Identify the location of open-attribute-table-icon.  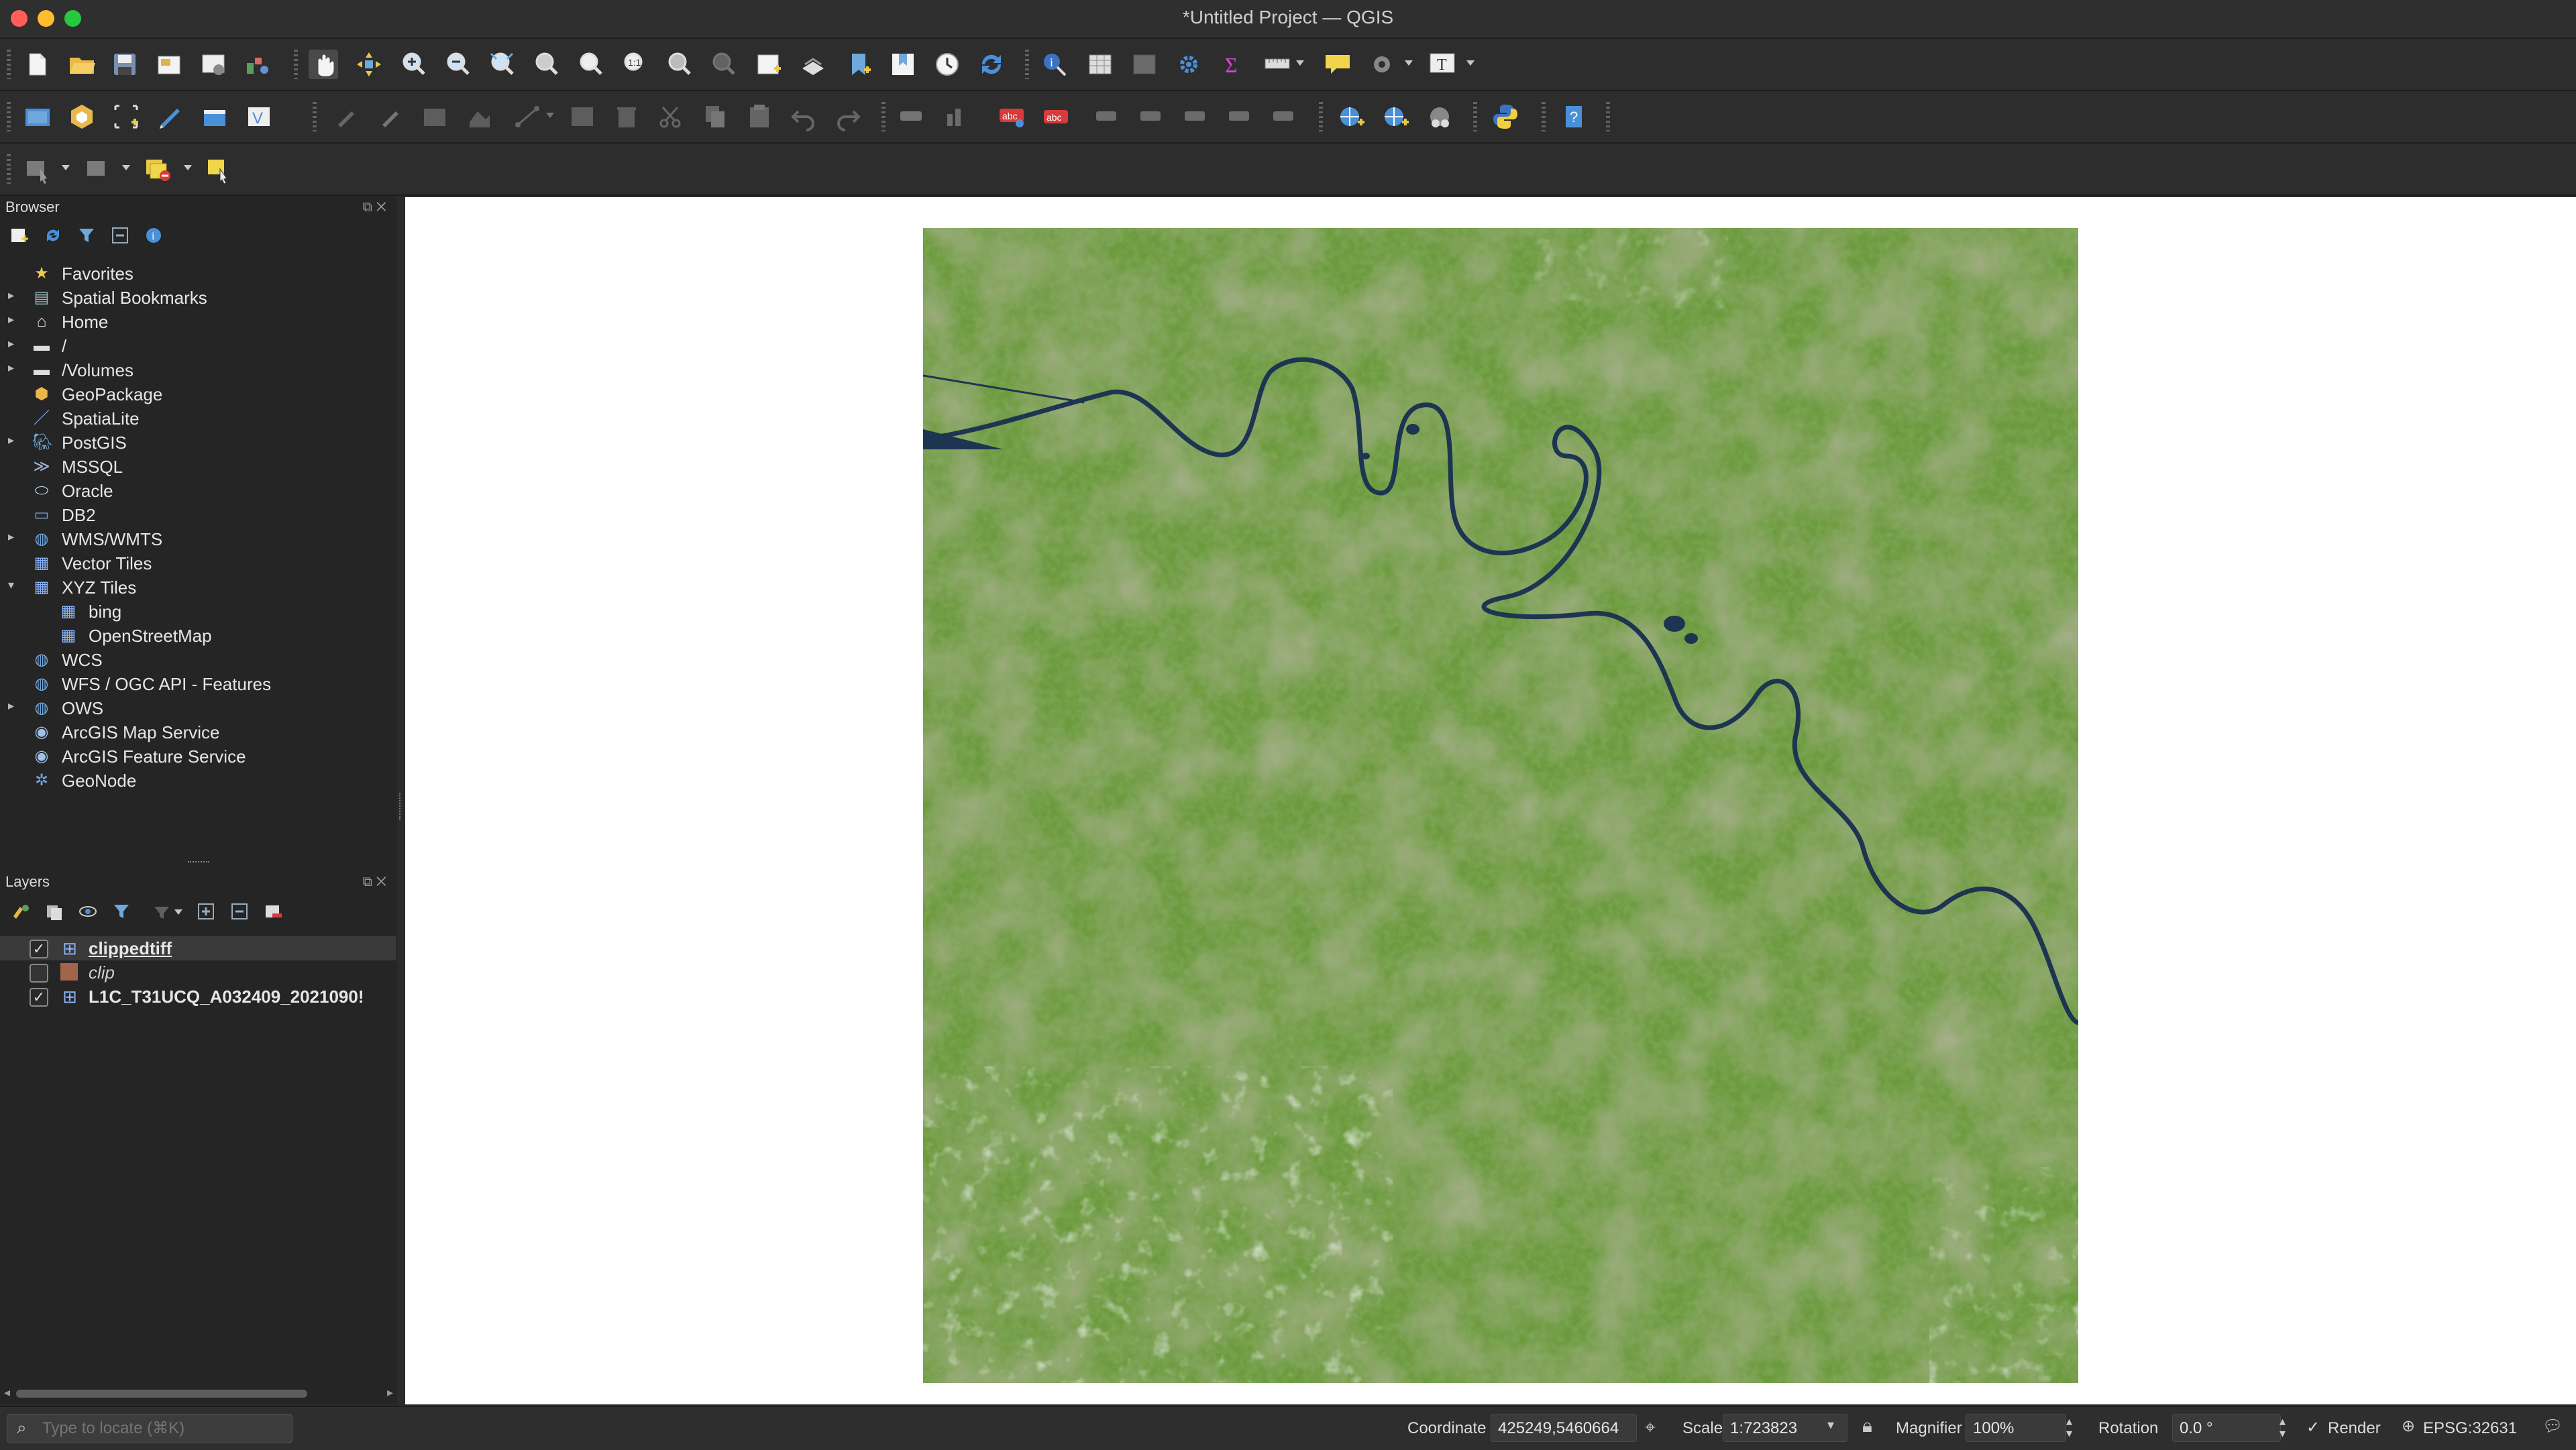
(1100, 64).